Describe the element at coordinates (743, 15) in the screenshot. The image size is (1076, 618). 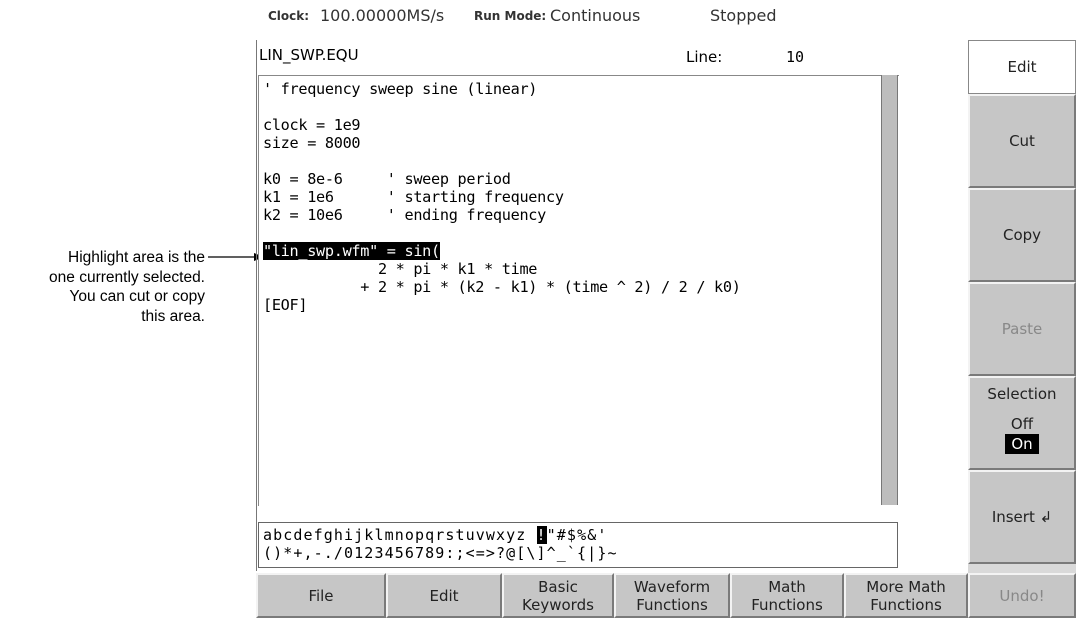
I see `run-state: Stopped` at that location.